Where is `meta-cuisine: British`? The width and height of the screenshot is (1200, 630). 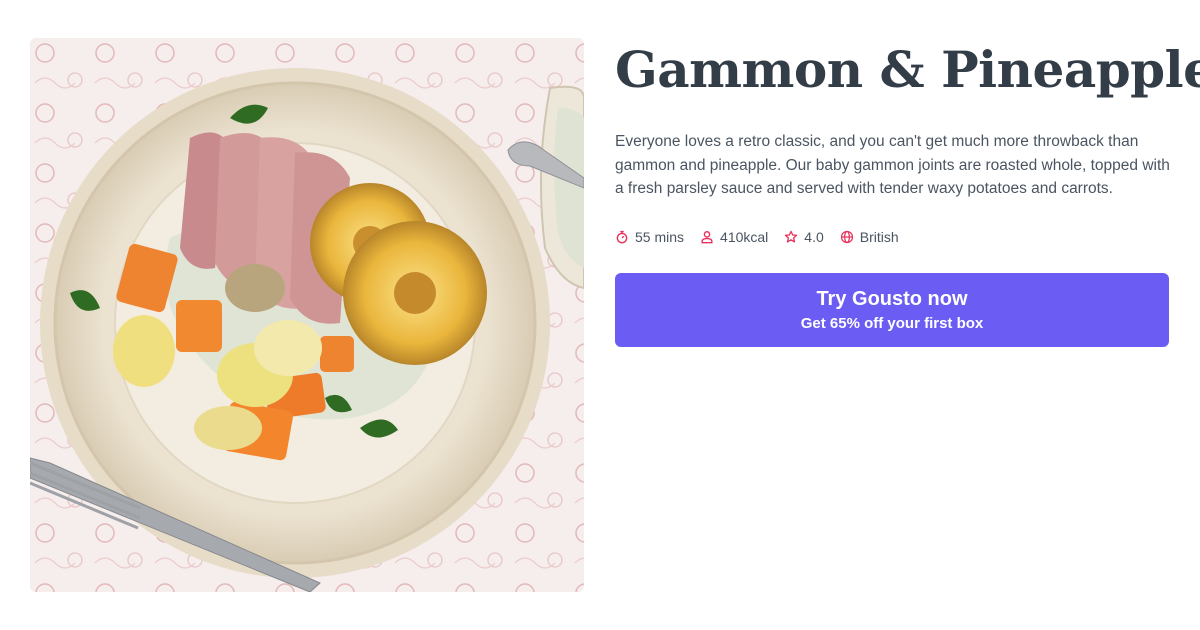
meta-cuisine: British is located at coordinates (869, 237).